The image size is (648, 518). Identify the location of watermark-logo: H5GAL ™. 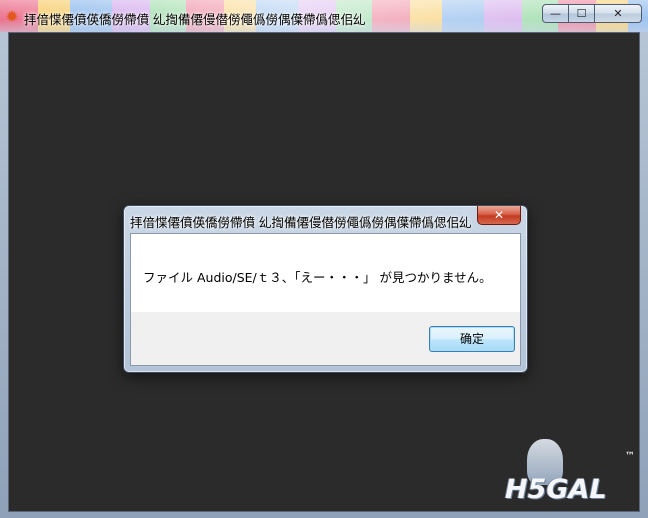
(570, 472).